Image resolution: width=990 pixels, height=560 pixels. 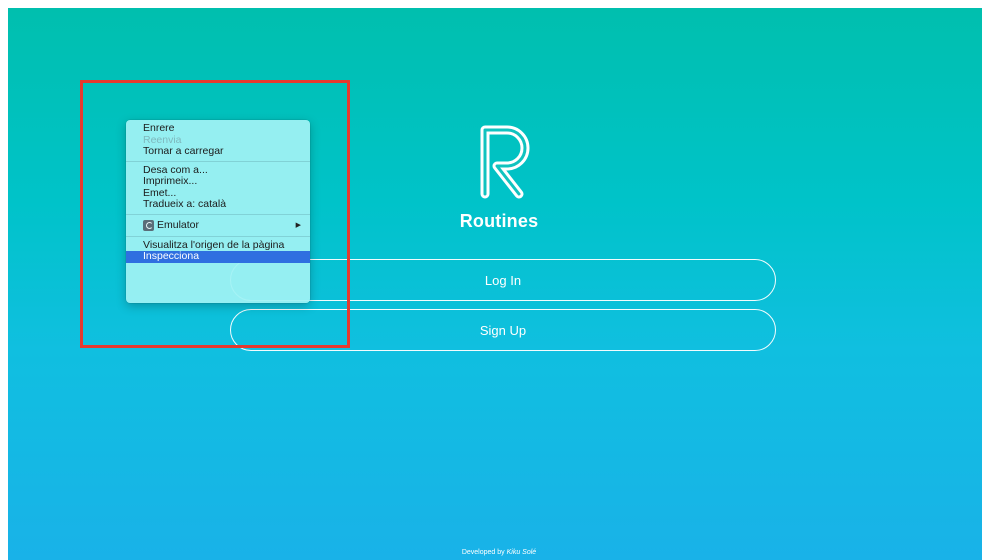 I want to click on menu-item-inspecciona: Inspecciona, so click(x=218, y=256).